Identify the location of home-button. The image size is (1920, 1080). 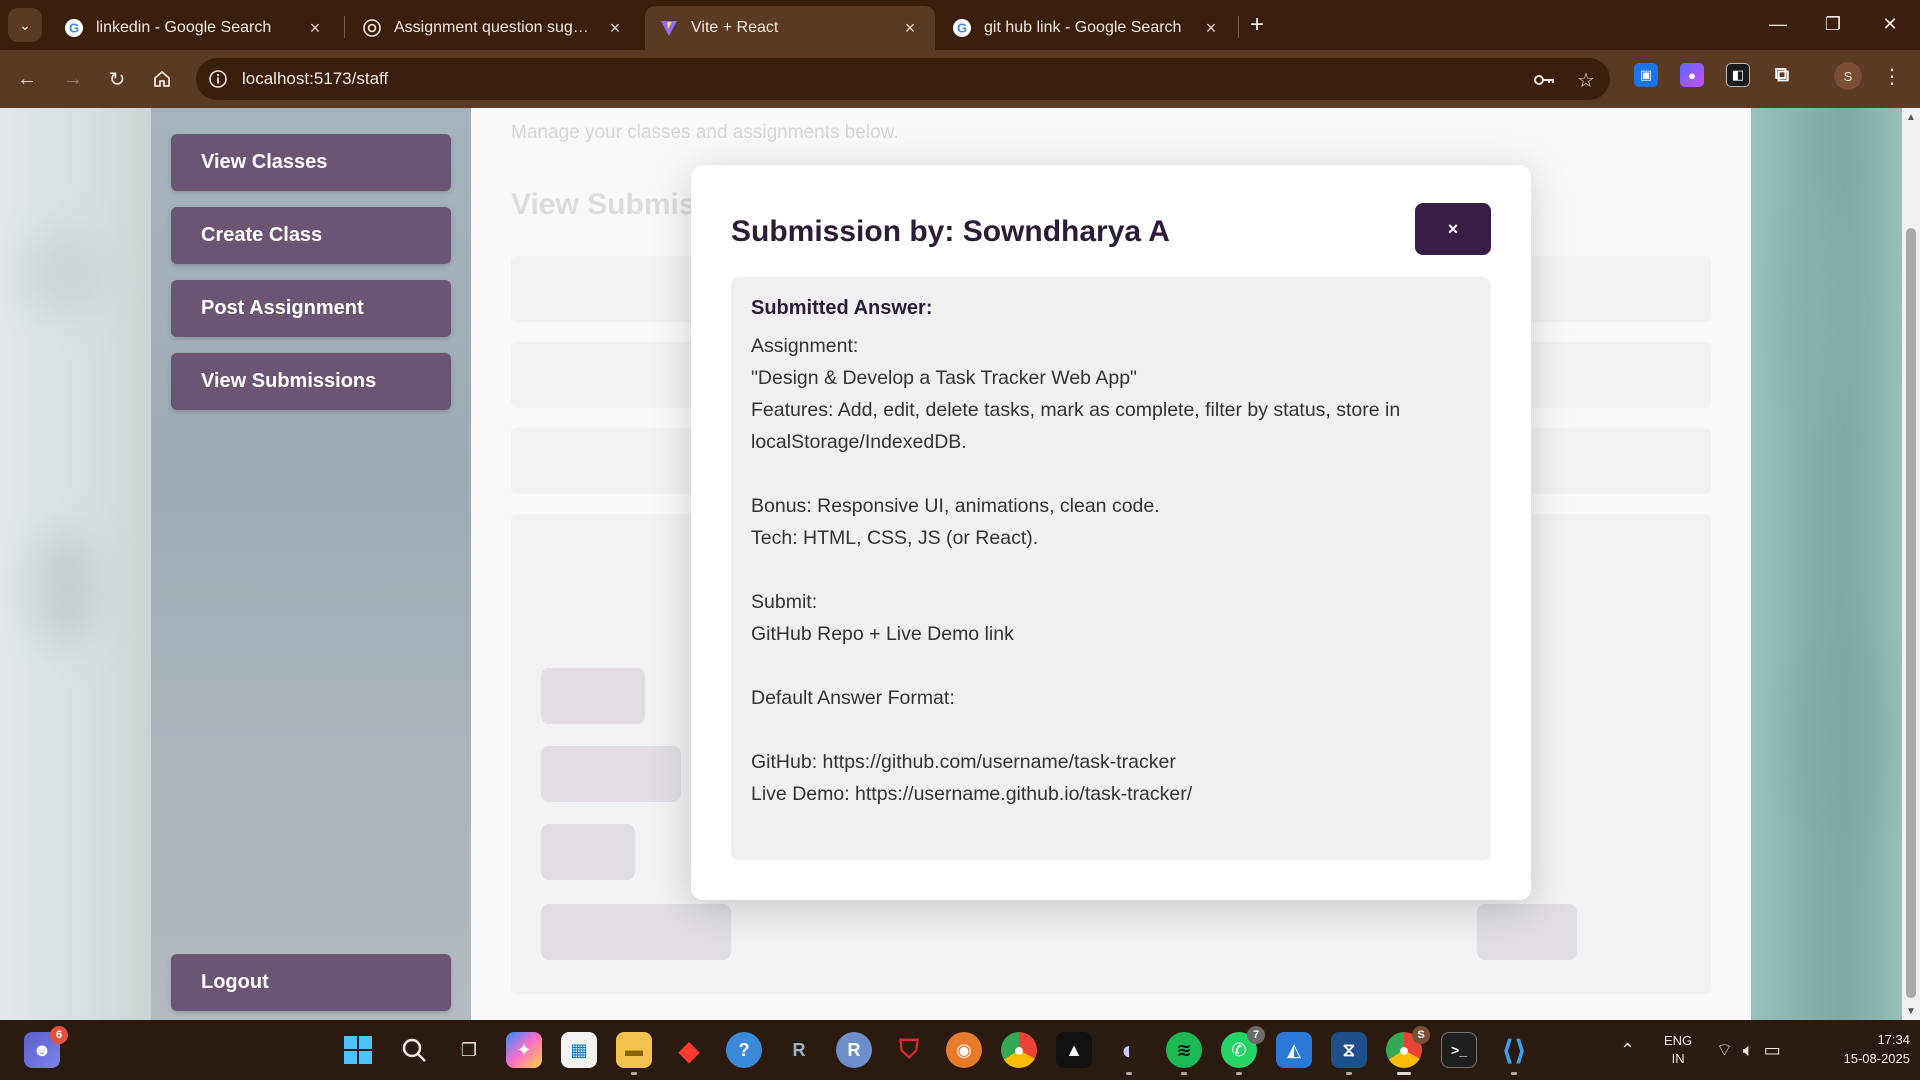
(162, 79).